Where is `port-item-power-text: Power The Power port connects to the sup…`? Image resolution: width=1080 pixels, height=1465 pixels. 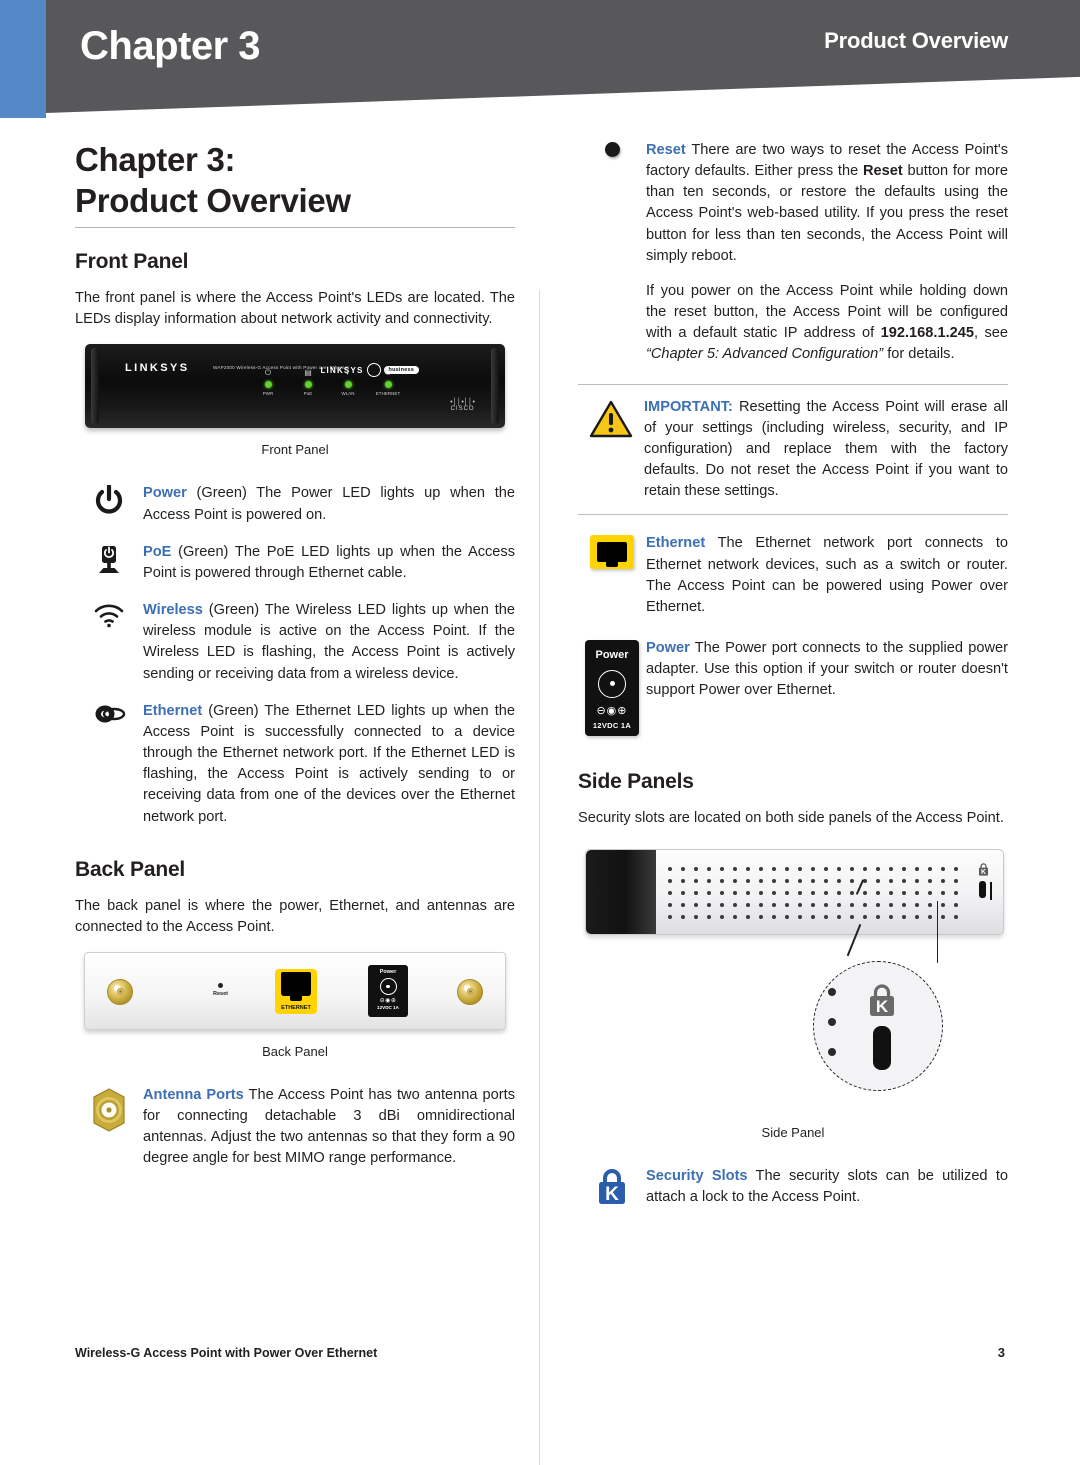 port-item-power-text: Power The Power port connects to the sup… is located at coordinates (827, 687).